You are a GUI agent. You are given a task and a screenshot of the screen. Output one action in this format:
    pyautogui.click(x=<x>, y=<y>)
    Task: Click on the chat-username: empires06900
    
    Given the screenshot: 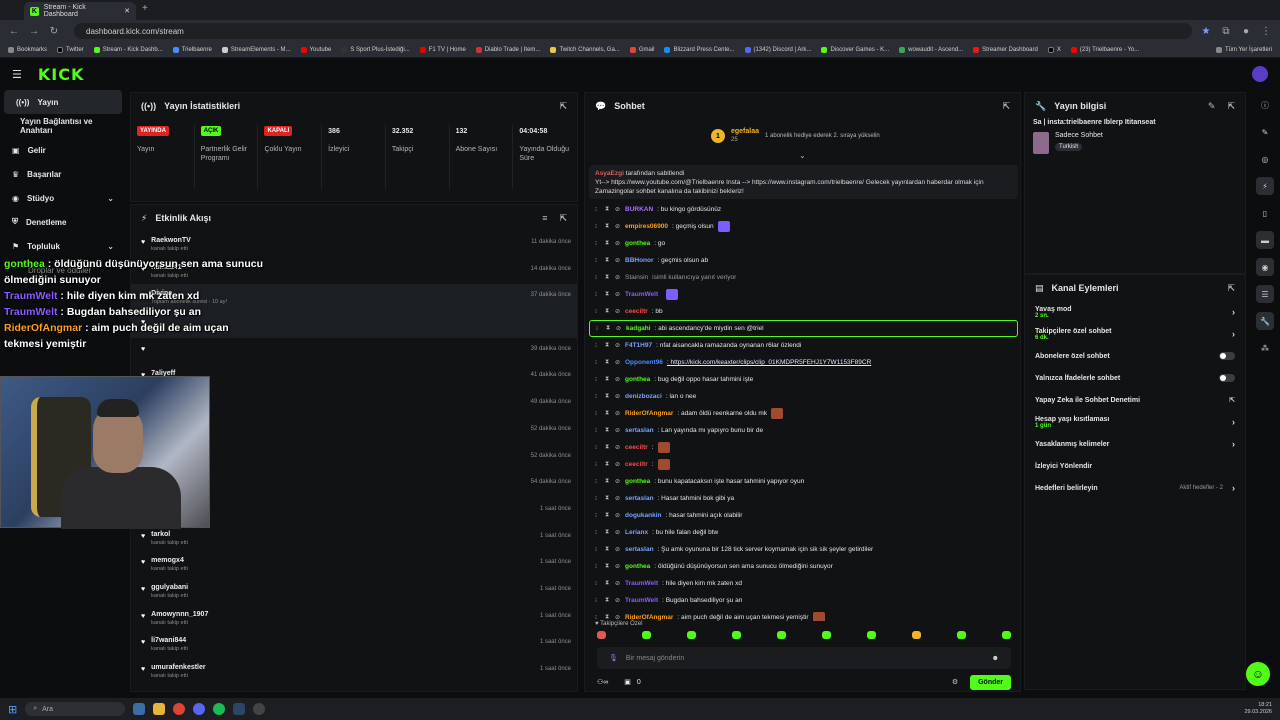 What is the action you would take?
    pyautogui.click(x=646, y=226)
    